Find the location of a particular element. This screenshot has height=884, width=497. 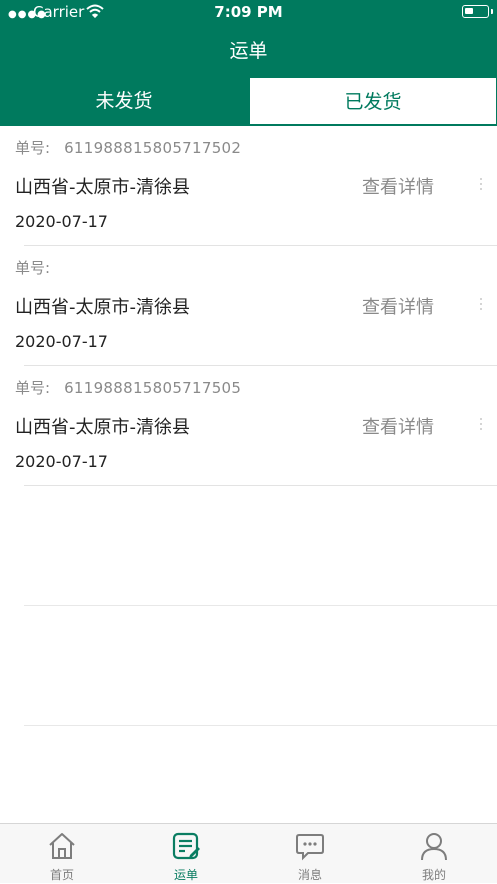

tab-shipped: 已发货 is located at coordinates (373, 101).